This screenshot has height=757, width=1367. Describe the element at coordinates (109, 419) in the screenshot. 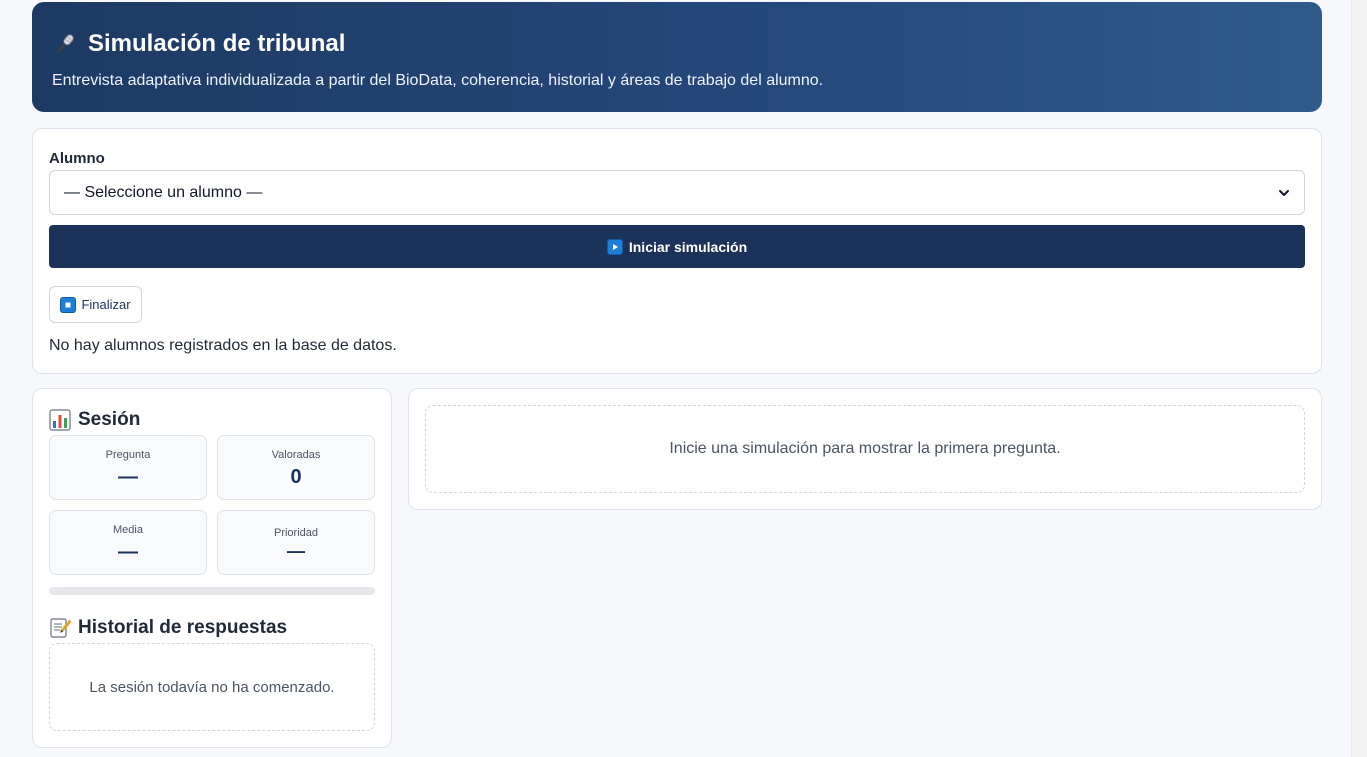

I see `session-title: Sesión` at that location.